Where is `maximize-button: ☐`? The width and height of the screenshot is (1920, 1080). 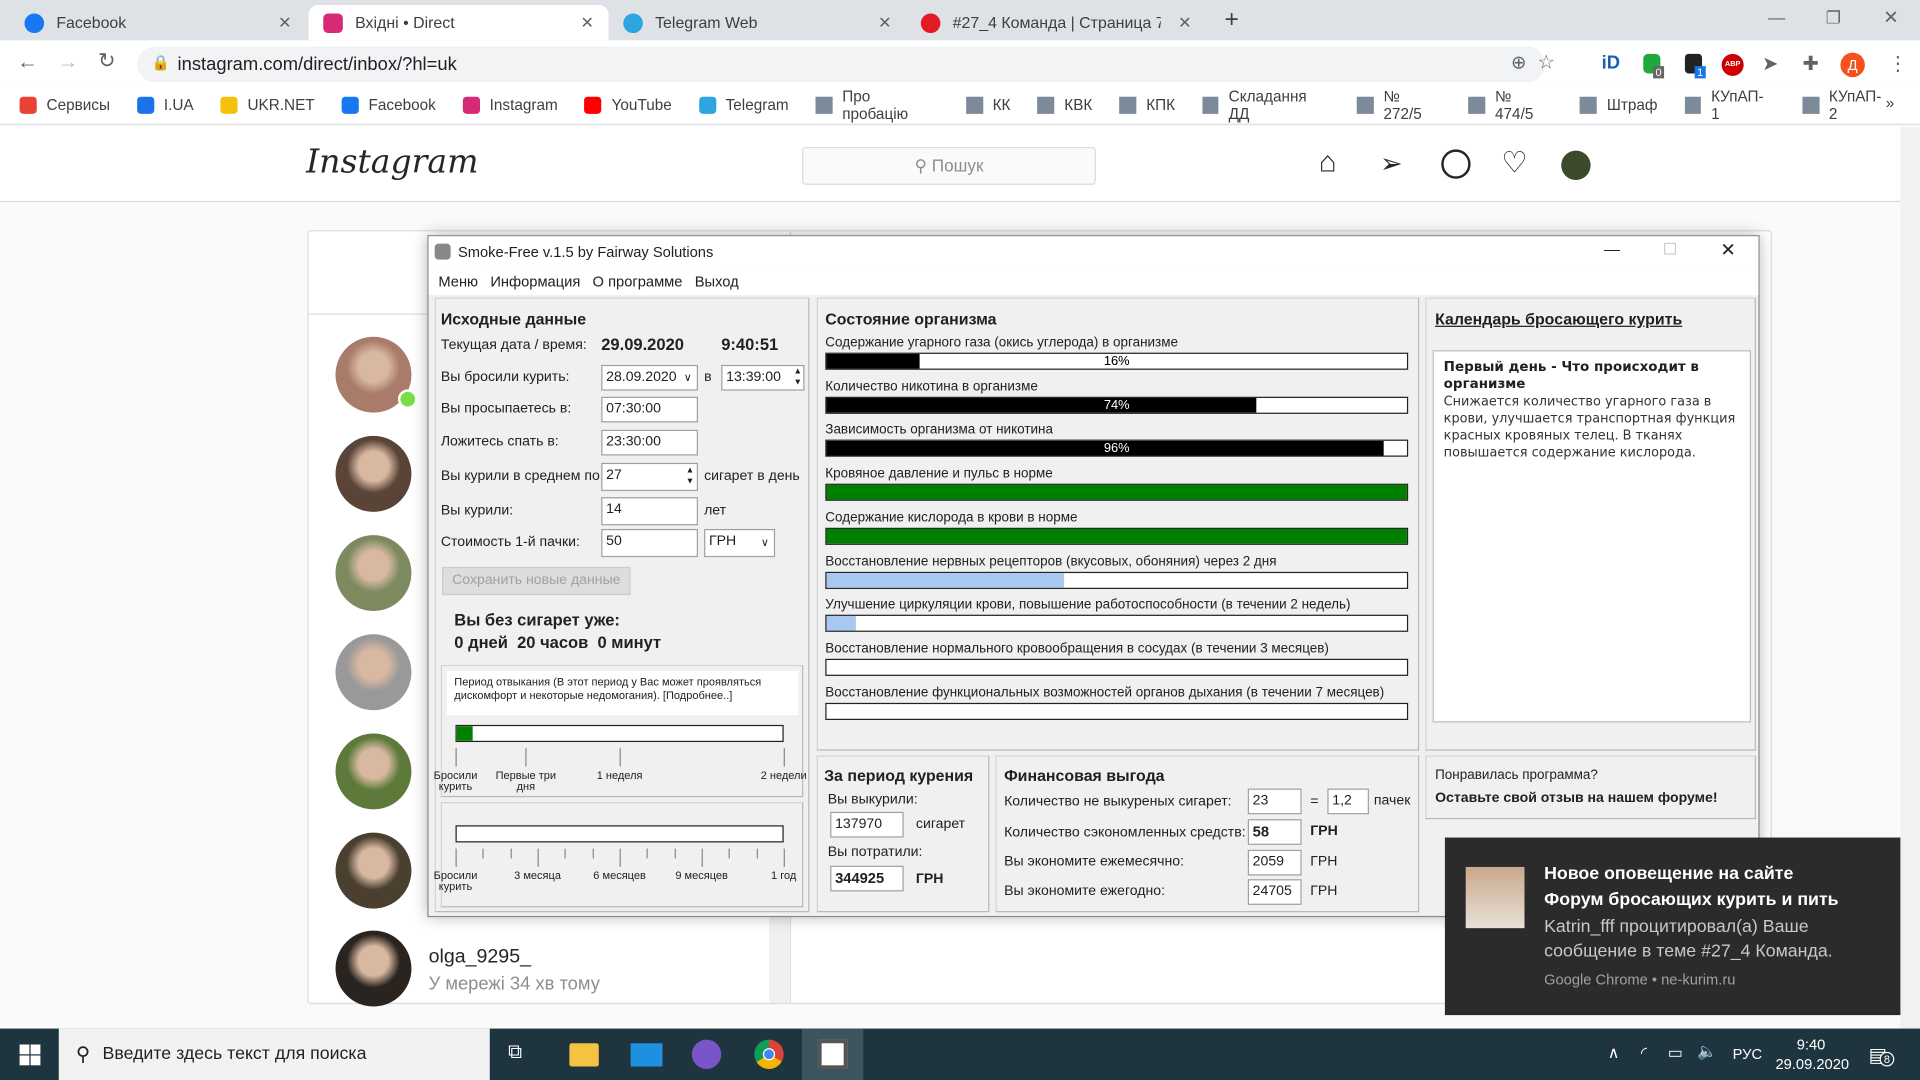
maximize-button: ☐ is located at coordinates (1670, 250).